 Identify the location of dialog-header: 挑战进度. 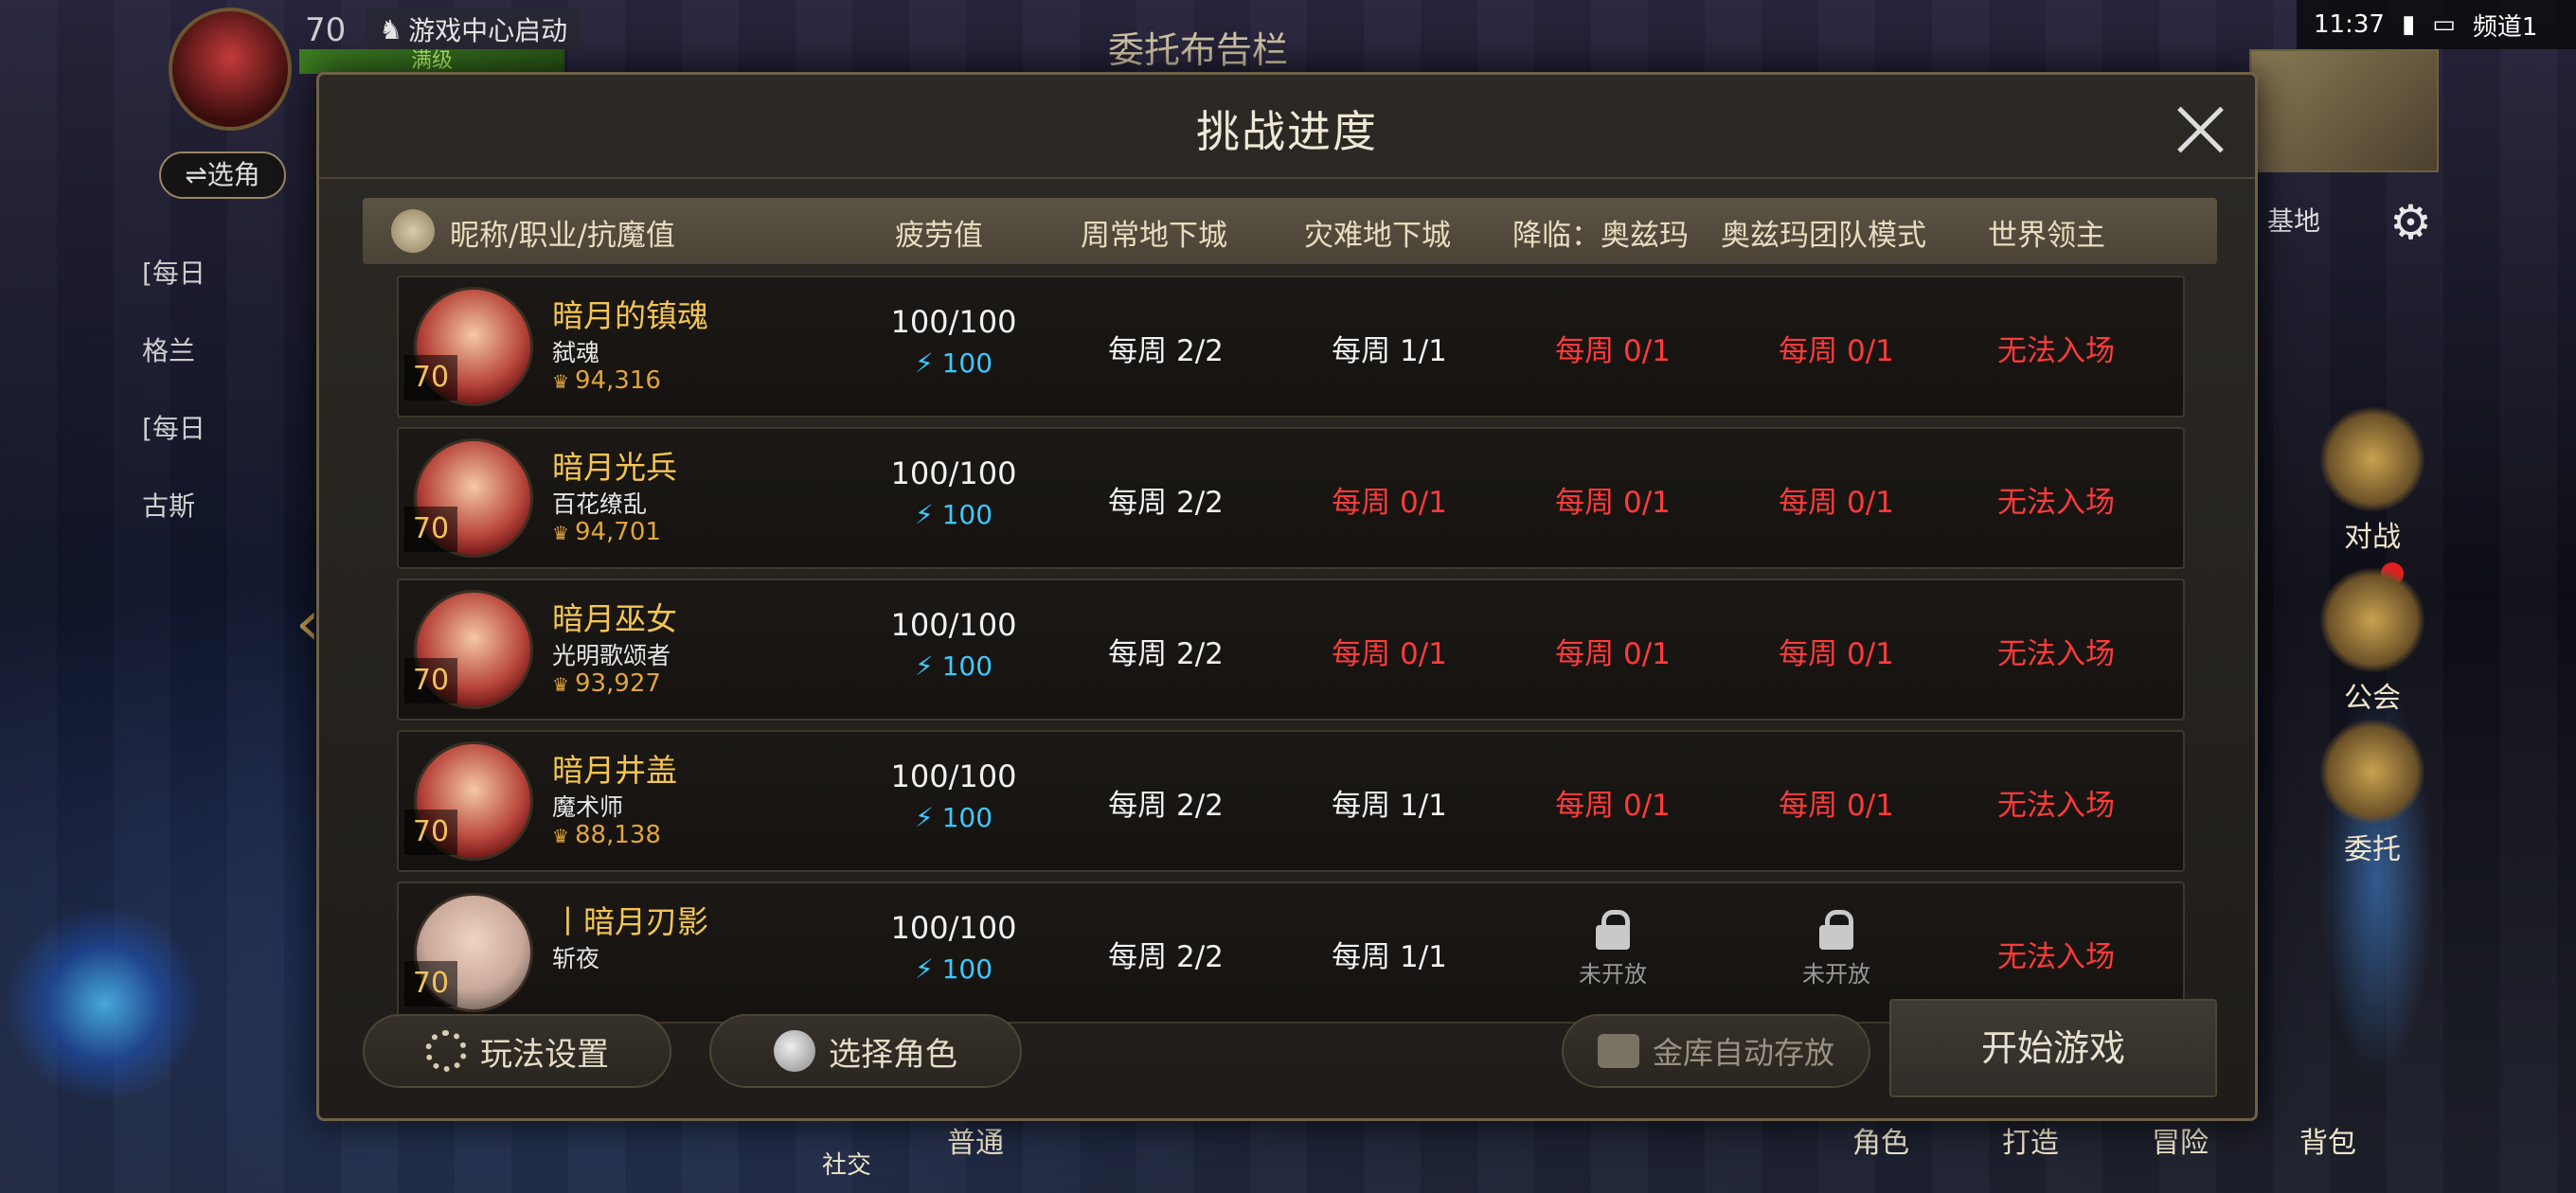
(1287, 127).